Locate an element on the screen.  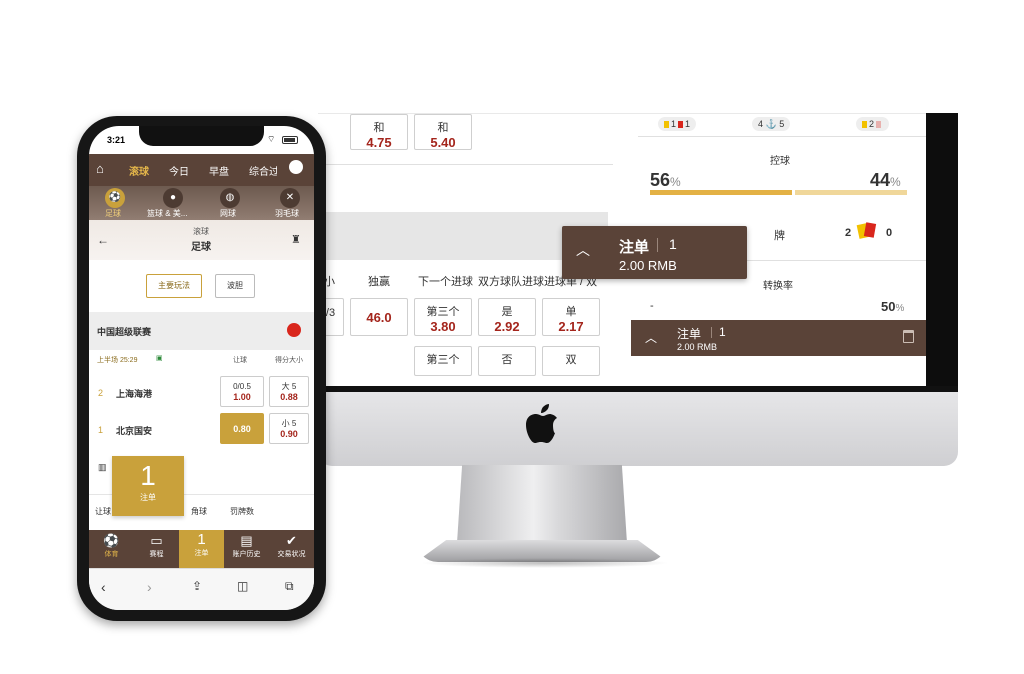
tab-label: 注单 is located at coordinates (201, 553).